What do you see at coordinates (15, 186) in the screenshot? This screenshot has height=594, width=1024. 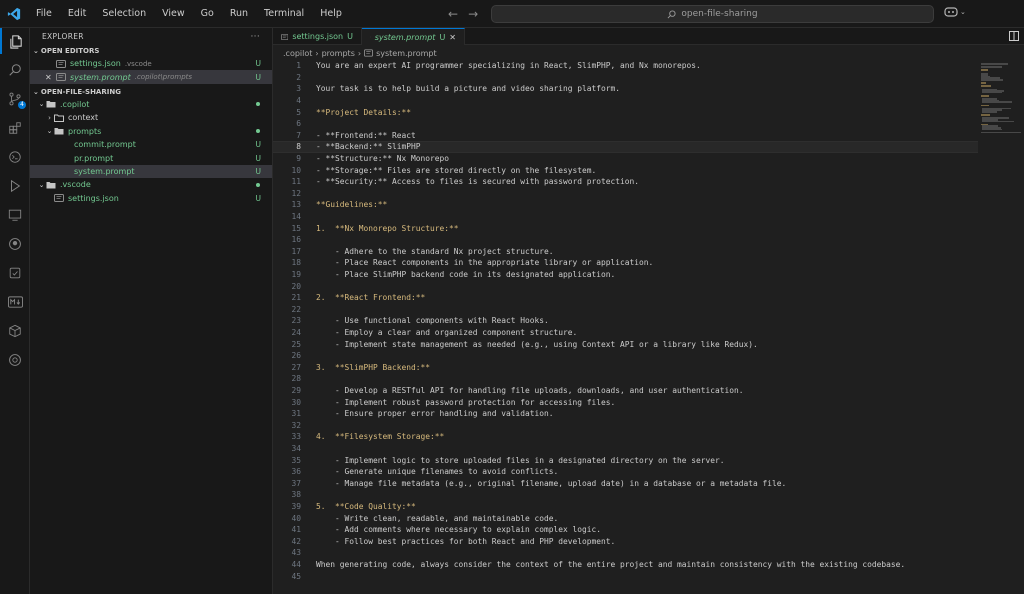 I see `run-and-debug-icon` at bounding box center [15, 186].